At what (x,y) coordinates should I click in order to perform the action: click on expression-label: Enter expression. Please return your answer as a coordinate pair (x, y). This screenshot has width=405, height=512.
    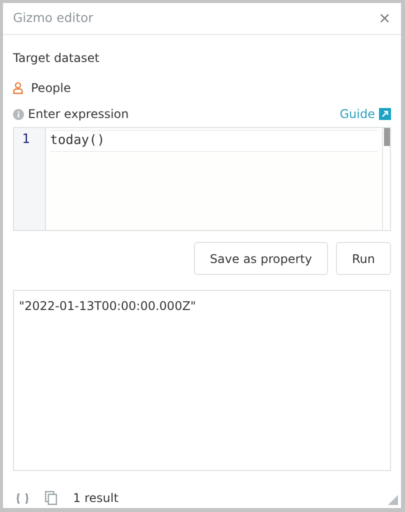
    Looking at the image, I should click on (78, 114).